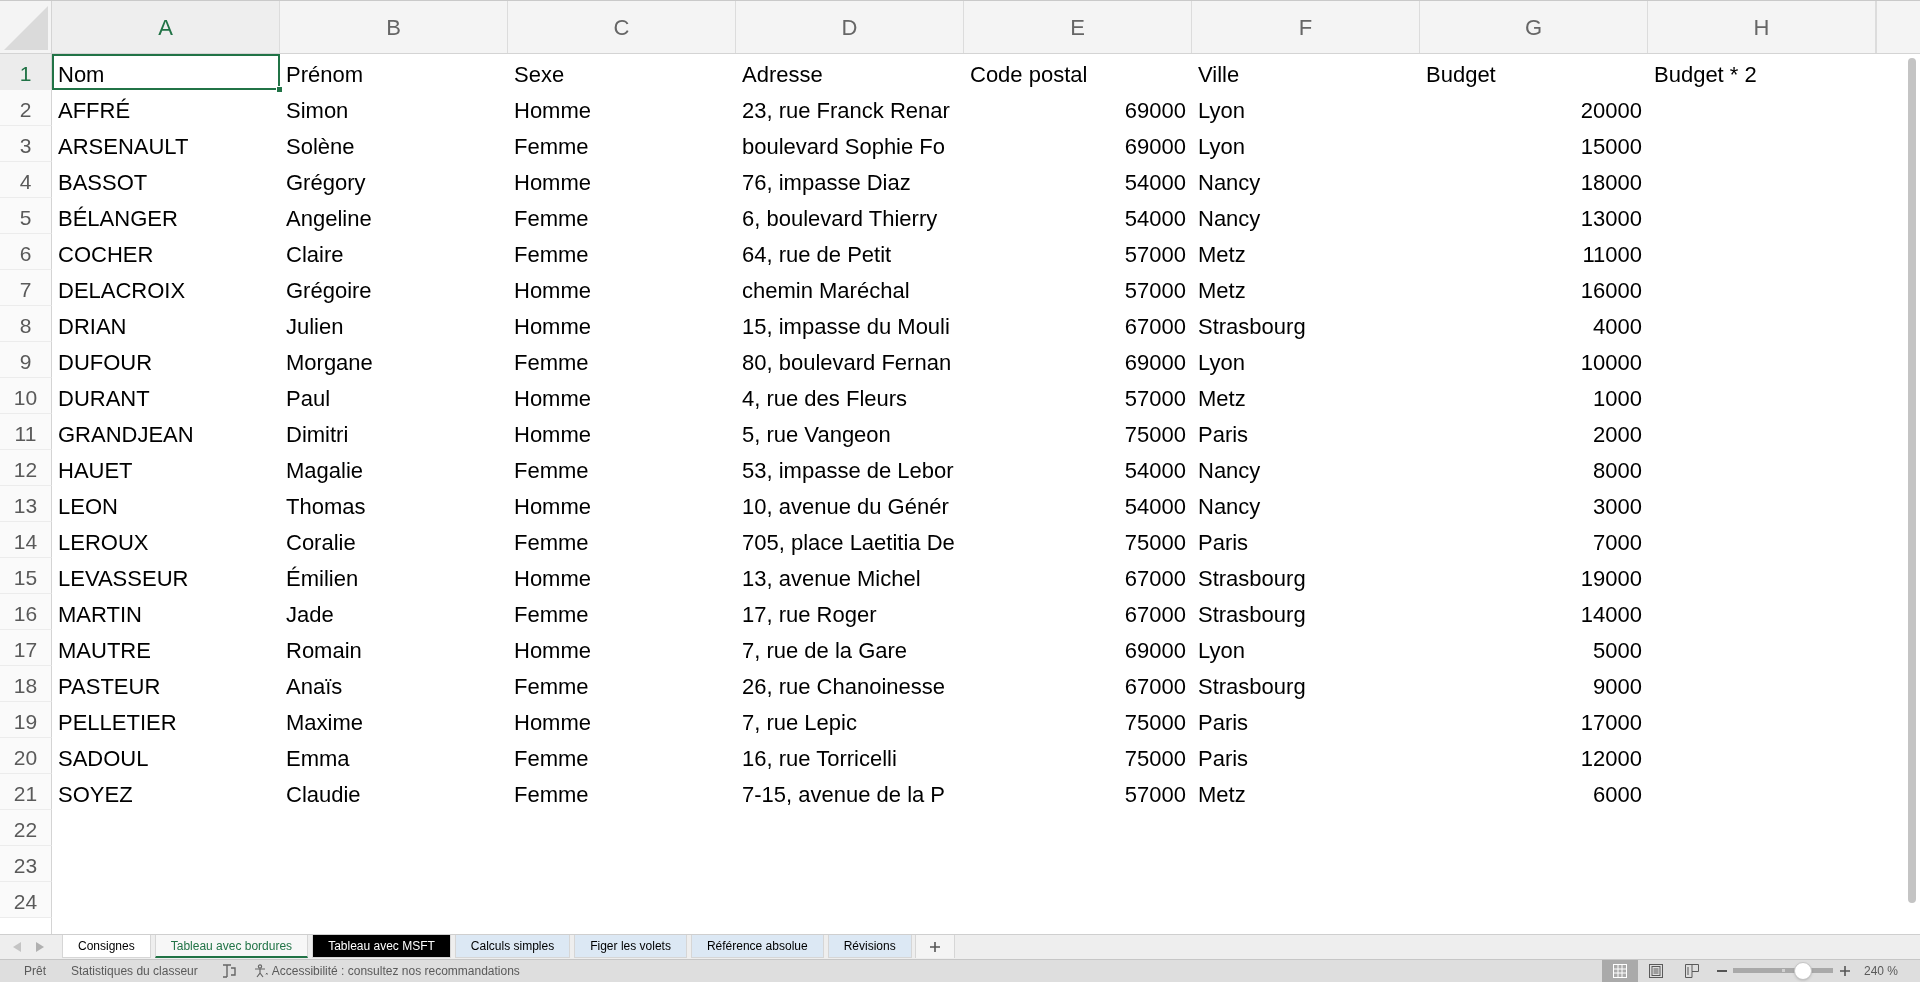 This screenshot has height=982, width=1920. Describe the element at coordinates (1912, 480) in the screenshot. I see `scrollbar-thumb` at that location.